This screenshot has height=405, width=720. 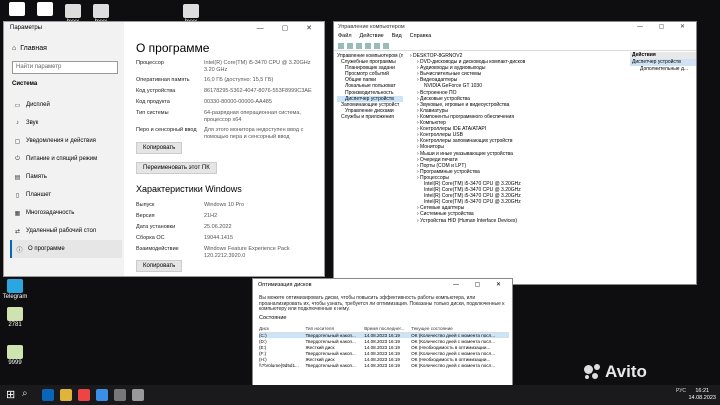 I want to click on clock: 16:21 14.08.2023, so click(x=702, y=394).